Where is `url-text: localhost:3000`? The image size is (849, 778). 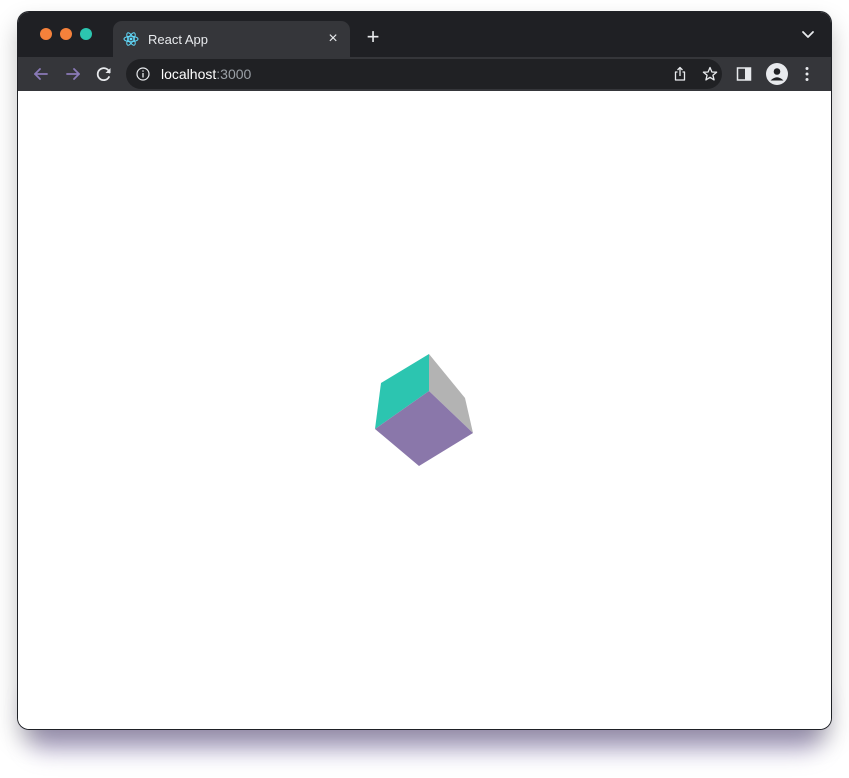
url-text: localhost:3000 is located at coordinates (206, 74).